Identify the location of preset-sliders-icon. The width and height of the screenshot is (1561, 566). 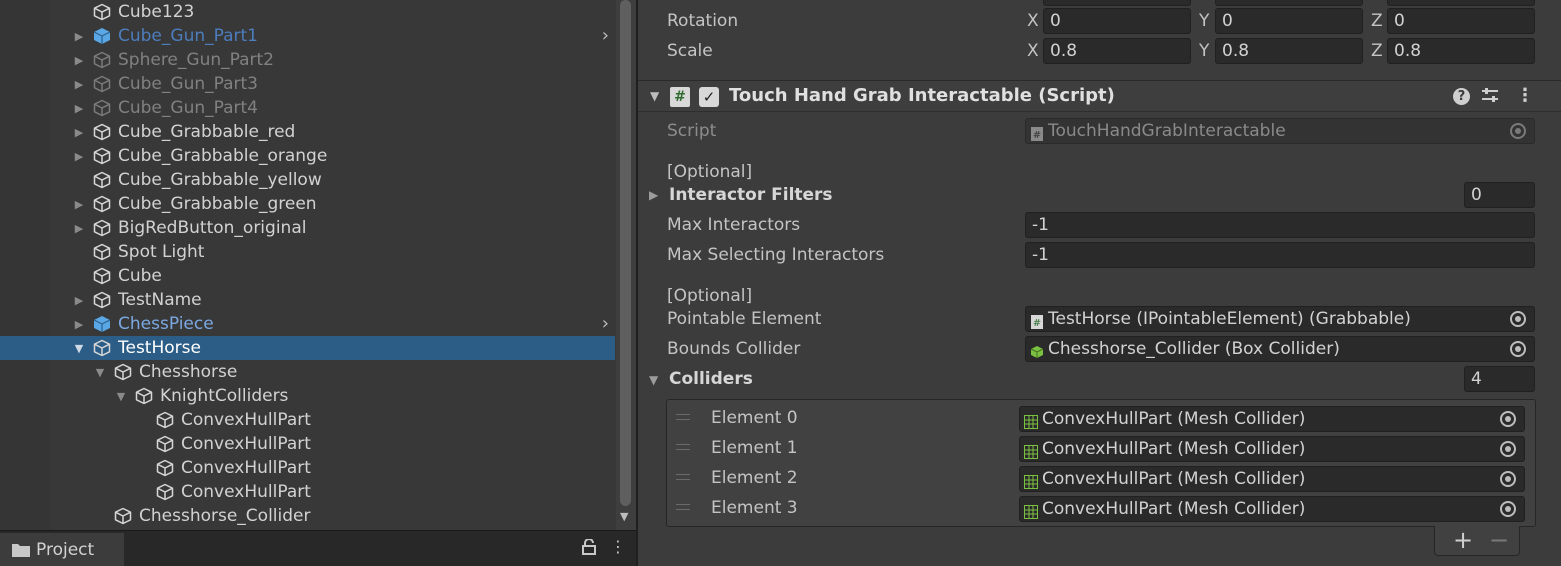
(1490, 97).